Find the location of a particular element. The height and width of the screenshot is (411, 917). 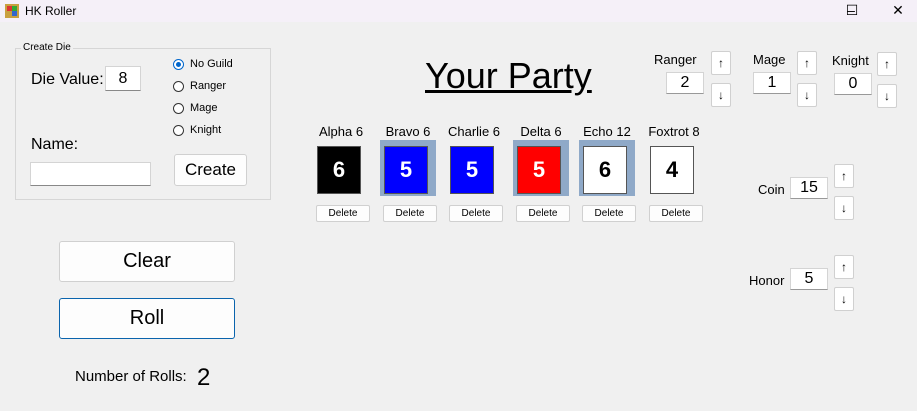

app-icon is located at coordinates (12, 11).